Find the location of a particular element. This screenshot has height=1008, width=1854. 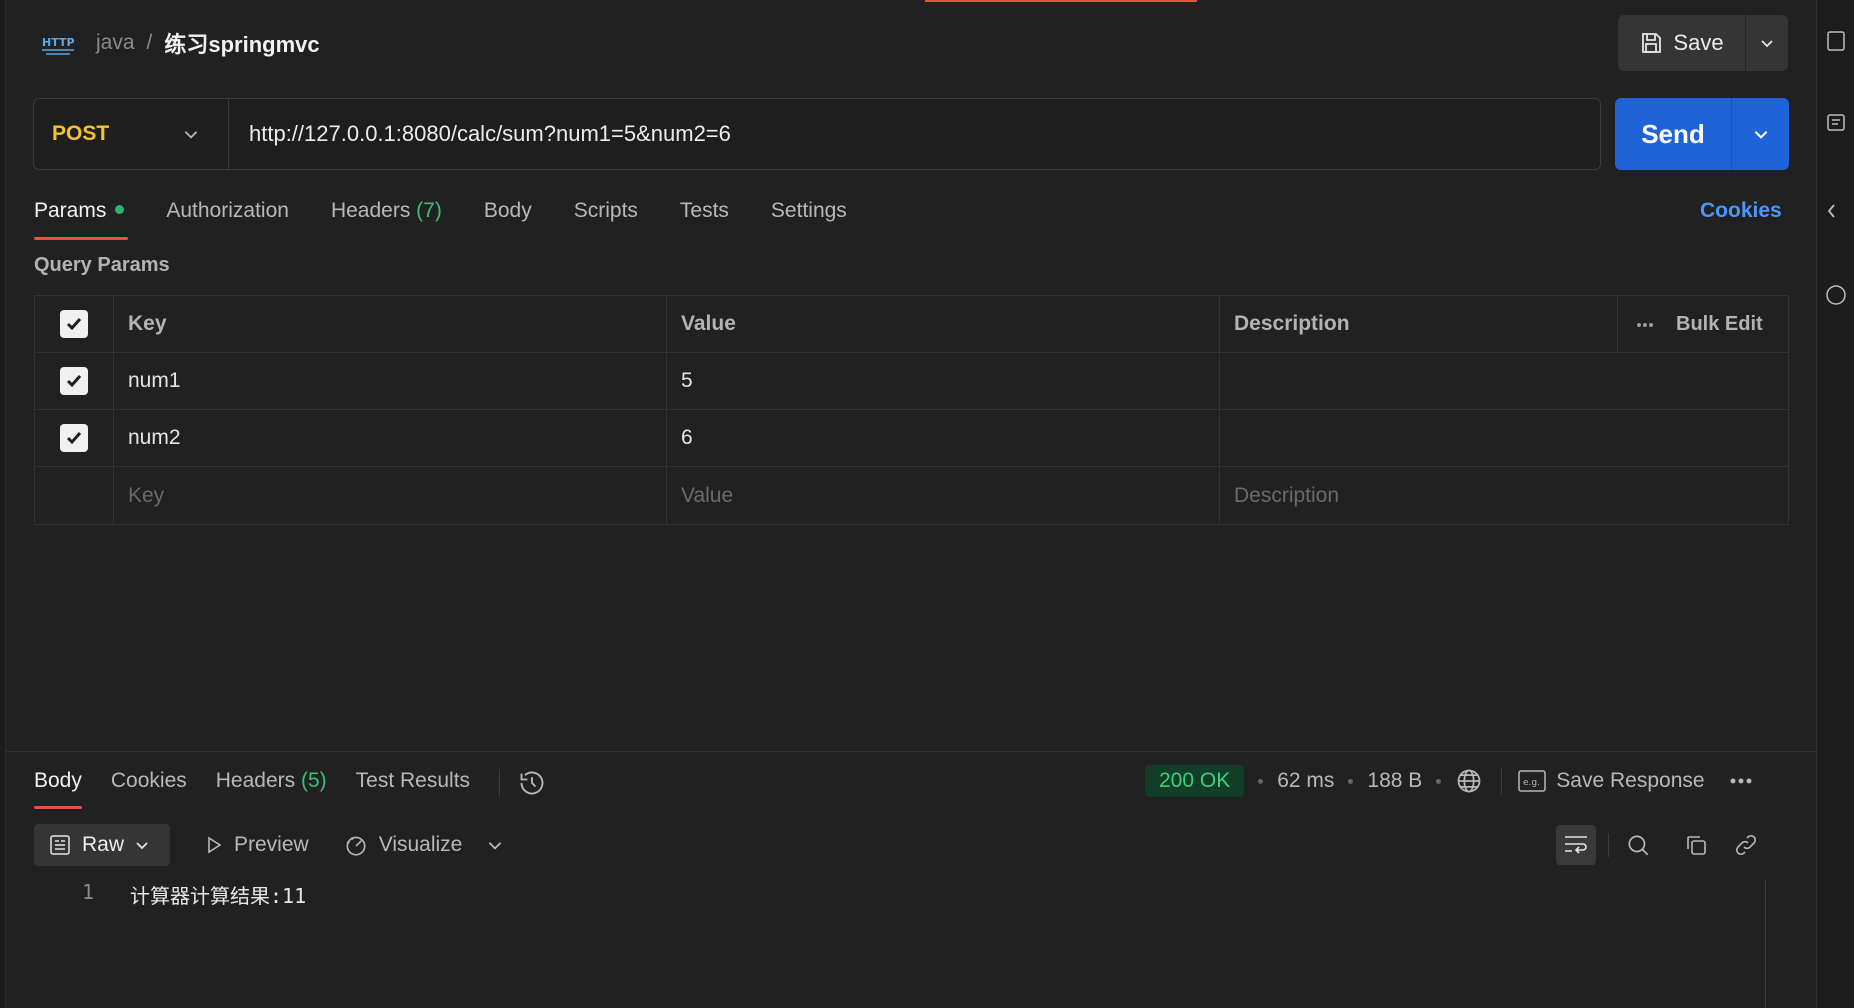

response-time: 62 ms is located at coordinates (1305, 781).